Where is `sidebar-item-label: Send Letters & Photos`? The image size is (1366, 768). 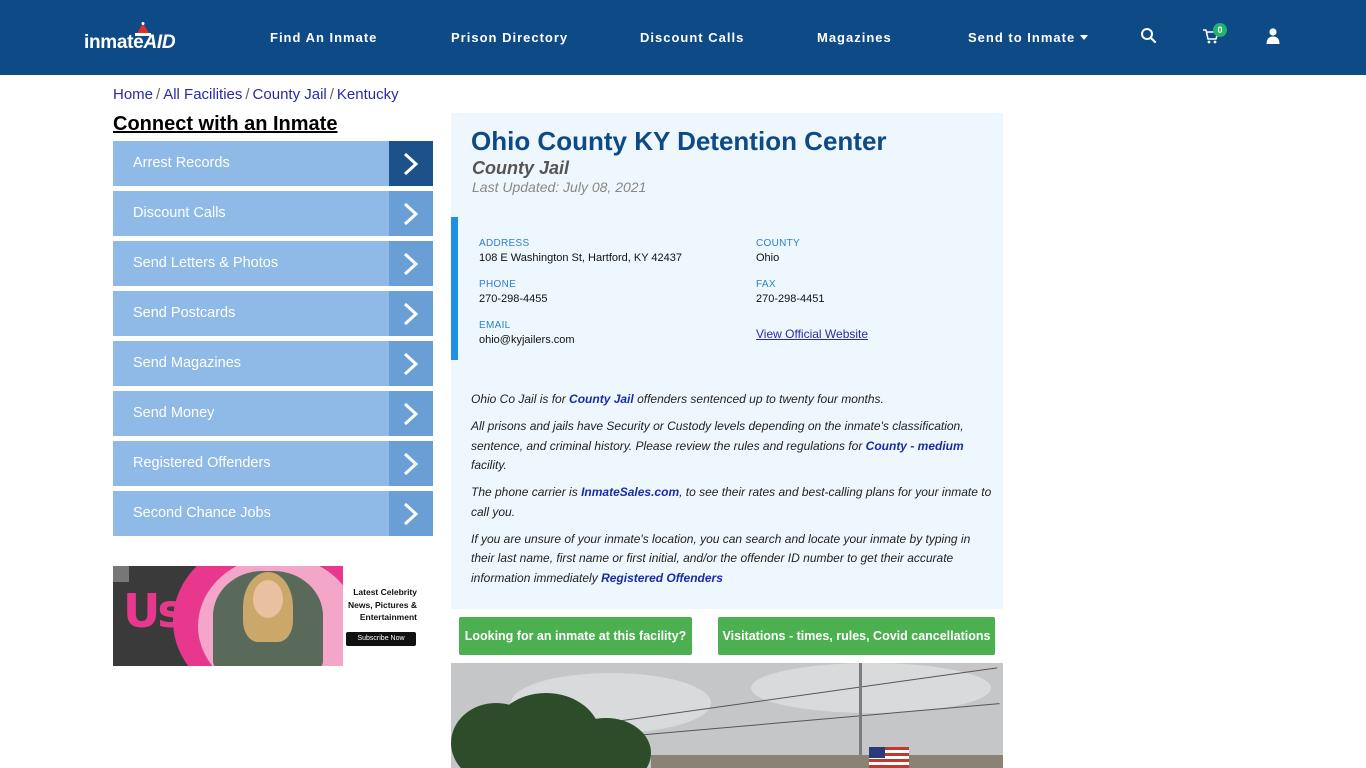
sidebar-item-label: Send Letters & Photos is located at coordinates (206, 263).